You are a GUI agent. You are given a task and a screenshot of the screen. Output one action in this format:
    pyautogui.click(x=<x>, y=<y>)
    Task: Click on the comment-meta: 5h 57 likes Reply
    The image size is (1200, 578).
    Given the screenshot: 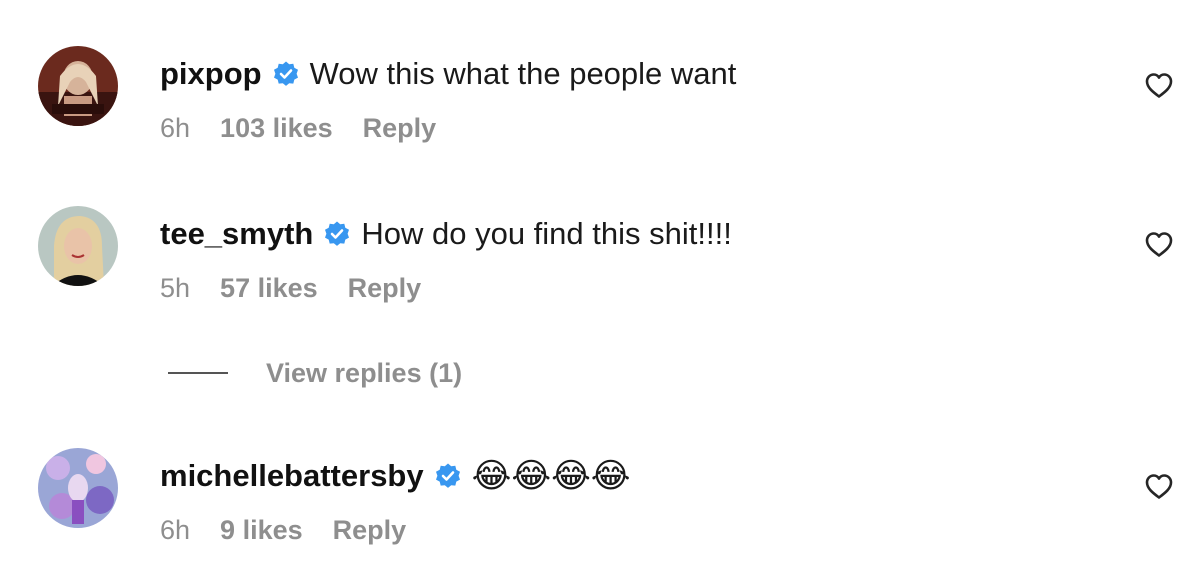 What is the action you would take?
    pyautogui.click(x=305, y=288)
    